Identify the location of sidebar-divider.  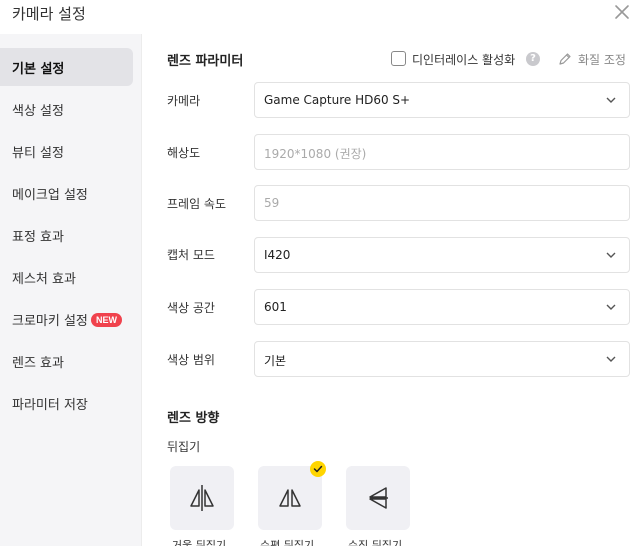
(141, 290).